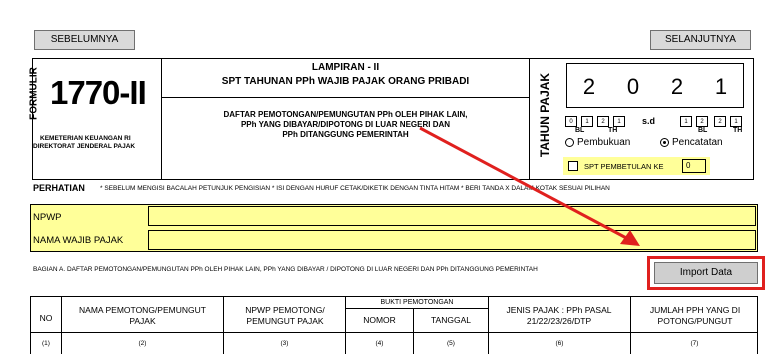 The height and width of the screenshot is (354, 768). What do you see at coordinates (284, 343) in the screenshot?
I see `col-number-3: (3)` at bounding box center [284, 343].